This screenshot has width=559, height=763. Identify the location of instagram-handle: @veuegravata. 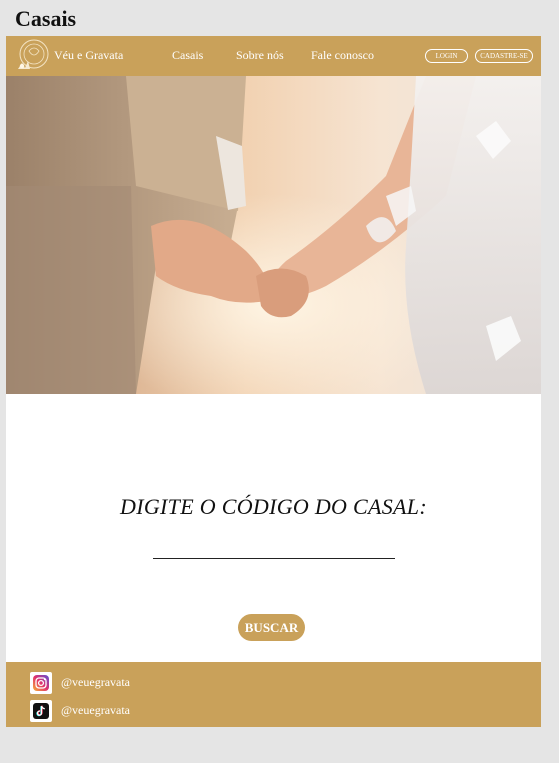
(95, 682).